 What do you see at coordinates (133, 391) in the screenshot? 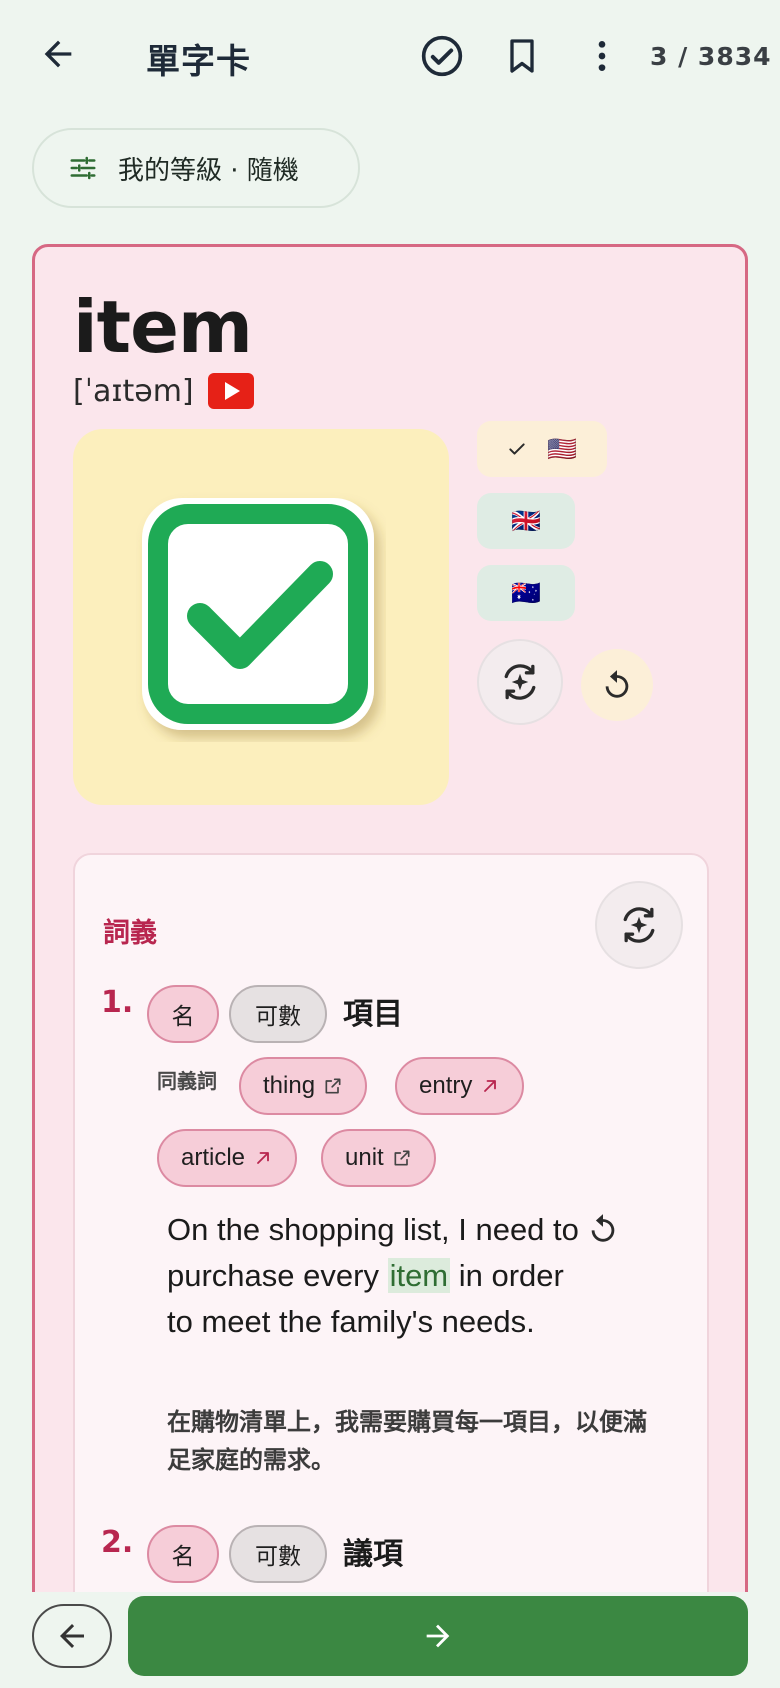
I see `phonetic-text: [ˈaɪtəm]` at bounding box center [133, 391].